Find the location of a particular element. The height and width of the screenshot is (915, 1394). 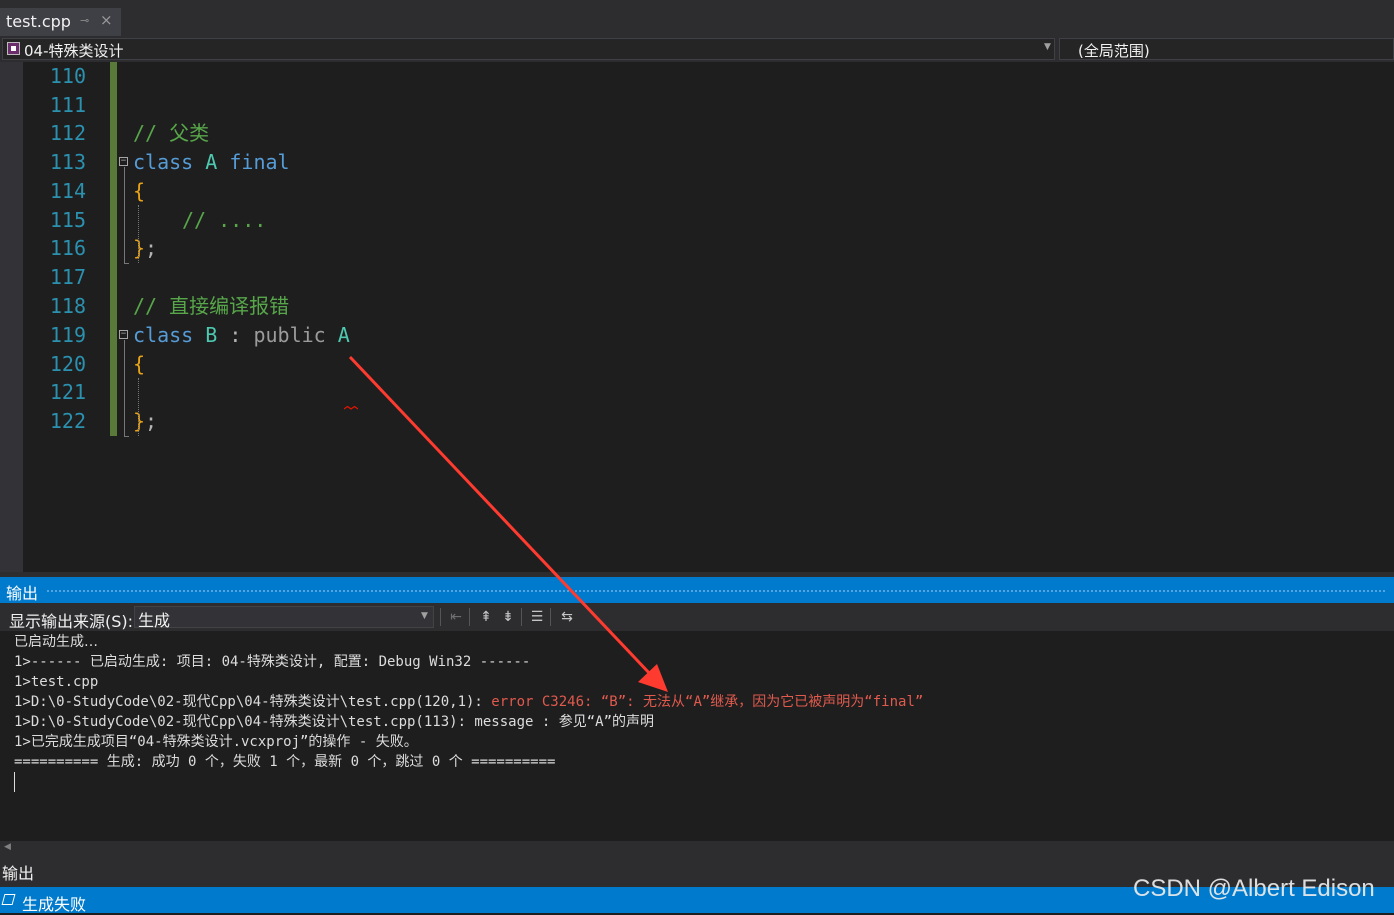

base-type-name: A is located at coordinates (343, 335).